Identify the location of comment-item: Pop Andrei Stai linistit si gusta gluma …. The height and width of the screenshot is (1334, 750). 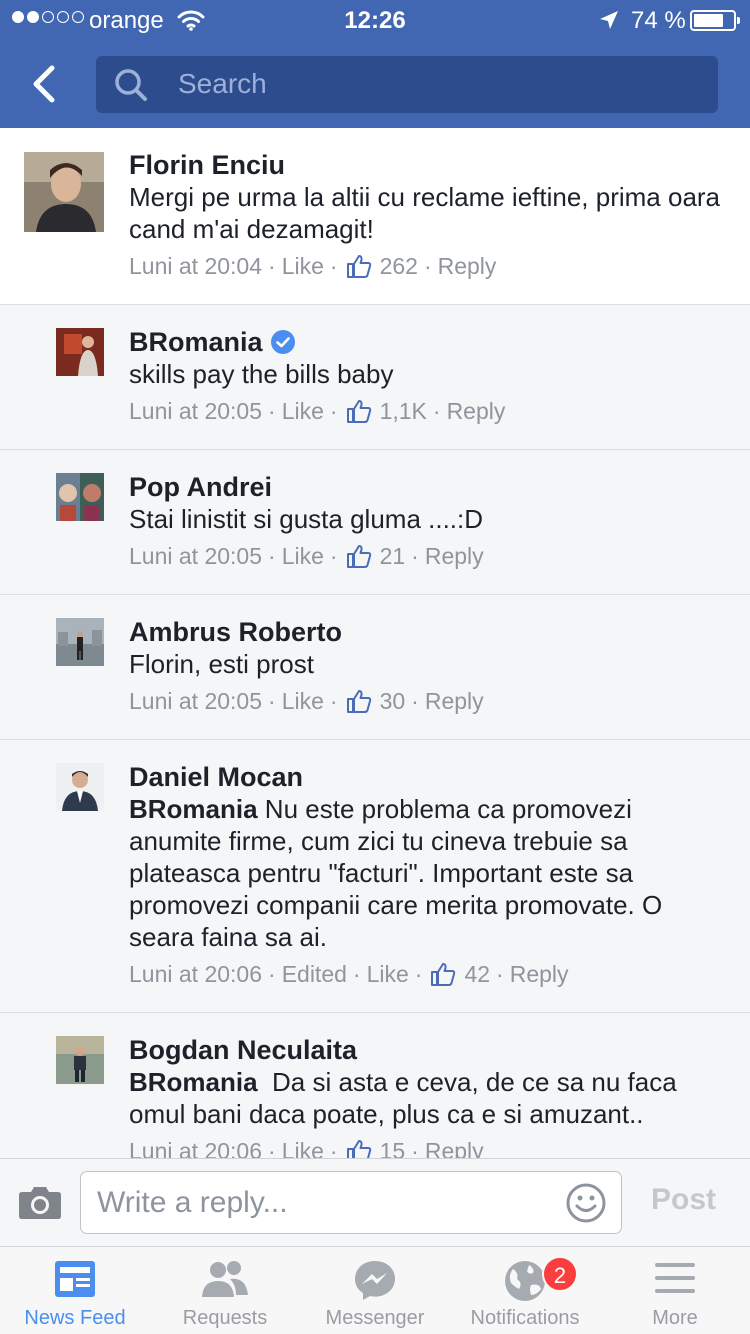
(375, 522).